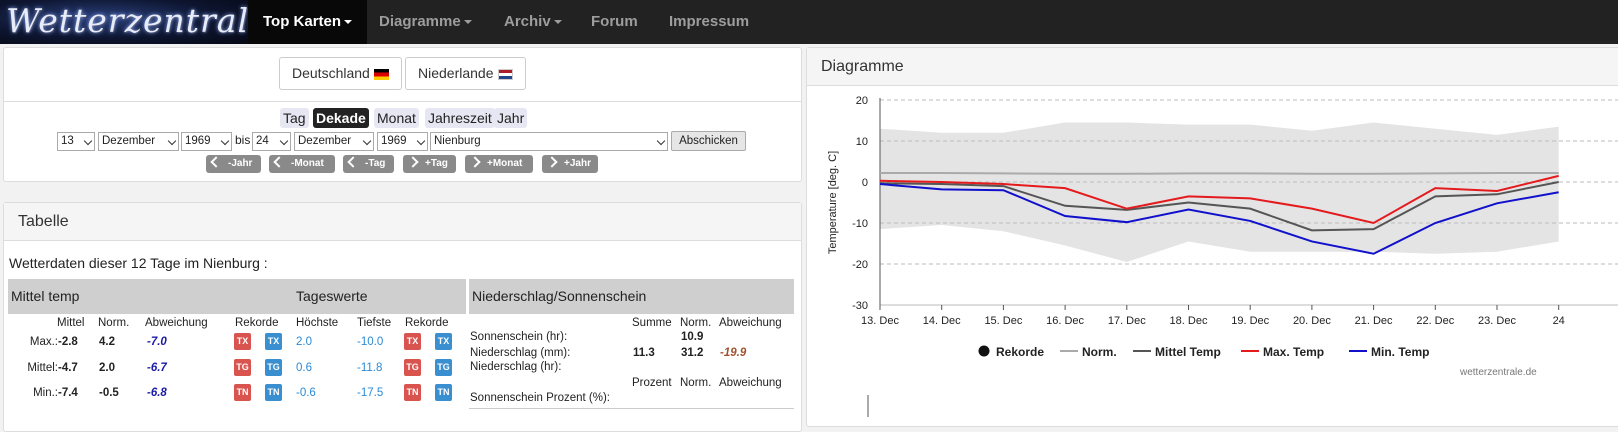 The width and height of the screenshot is (1618, 432). Describe the element at coordinates (1003, 321) in the screenshot. I see `x-tick-label: 15. Dec` at that location.